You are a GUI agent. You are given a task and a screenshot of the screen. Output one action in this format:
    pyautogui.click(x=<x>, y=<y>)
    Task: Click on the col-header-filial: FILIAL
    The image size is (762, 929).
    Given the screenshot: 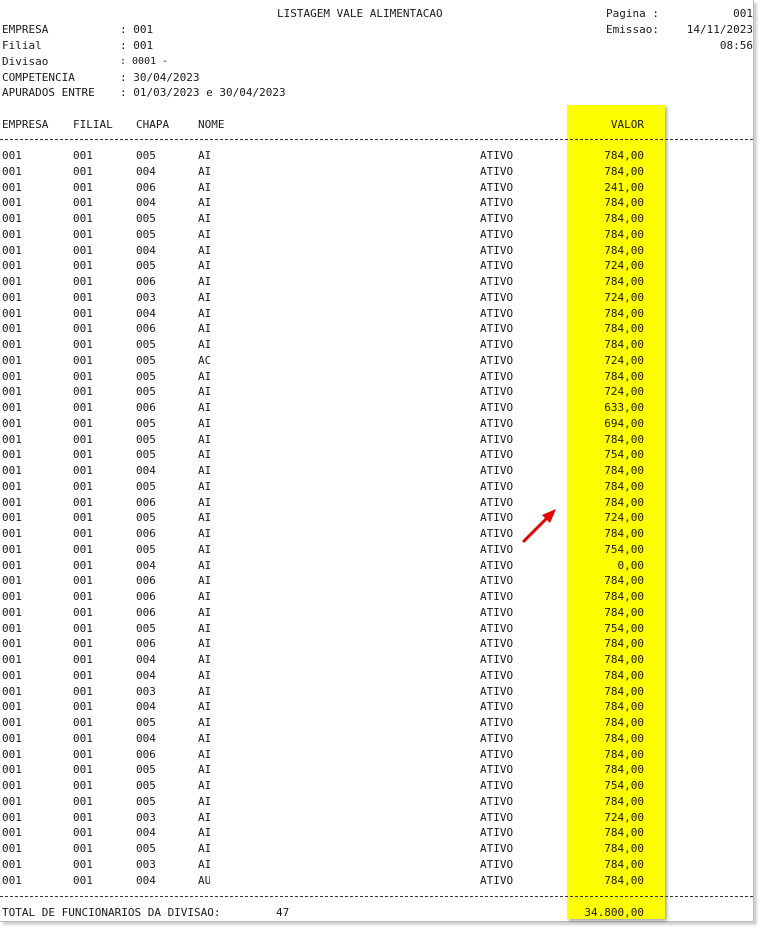 What is the action you would take?
    pyautogui.click(x=93, y=124)
    